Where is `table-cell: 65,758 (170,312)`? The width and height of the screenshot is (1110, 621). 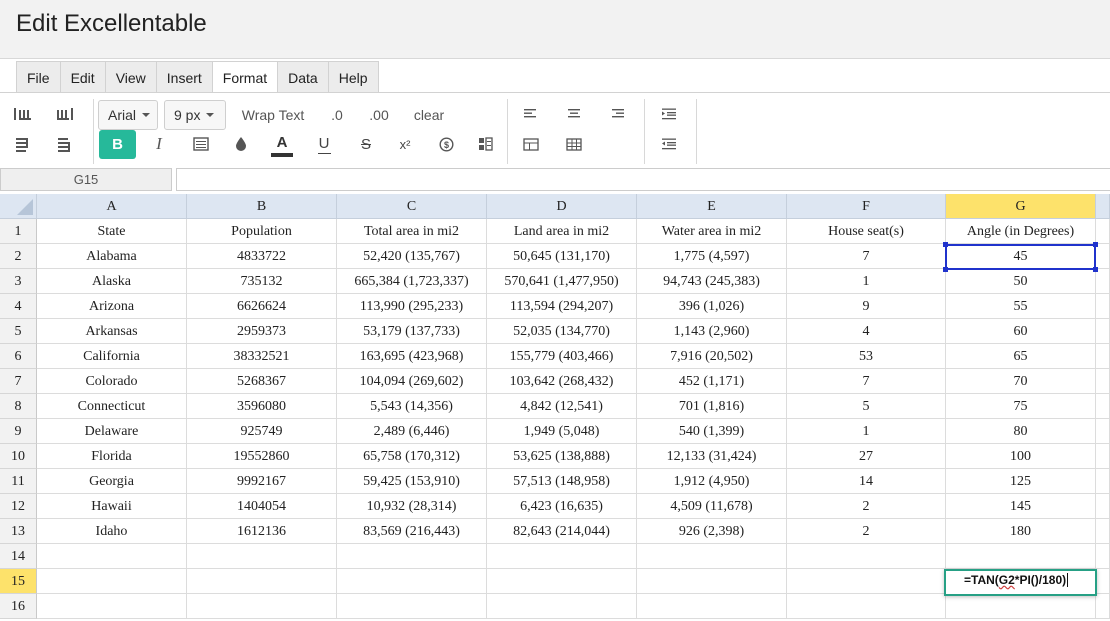
table-cell: 65,758 (170,312) is located at coordinates (412, 456).